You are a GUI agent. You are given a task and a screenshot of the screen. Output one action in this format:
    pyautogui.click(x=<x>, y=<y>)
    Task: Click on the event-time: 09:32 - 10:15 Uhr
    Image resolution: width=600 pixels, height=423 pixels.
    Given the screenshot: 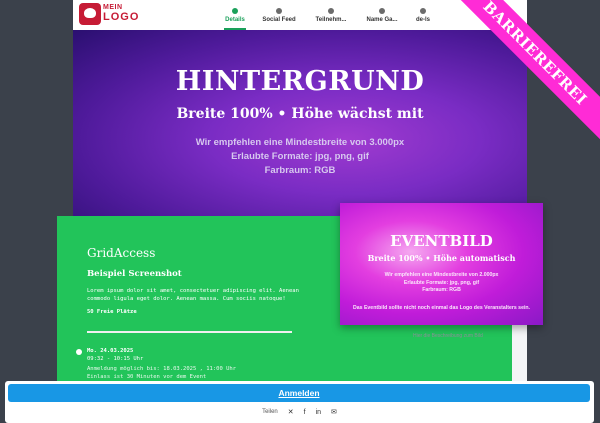 What is the action you would take?
    pyautogui.click(x=115, y=359)
    